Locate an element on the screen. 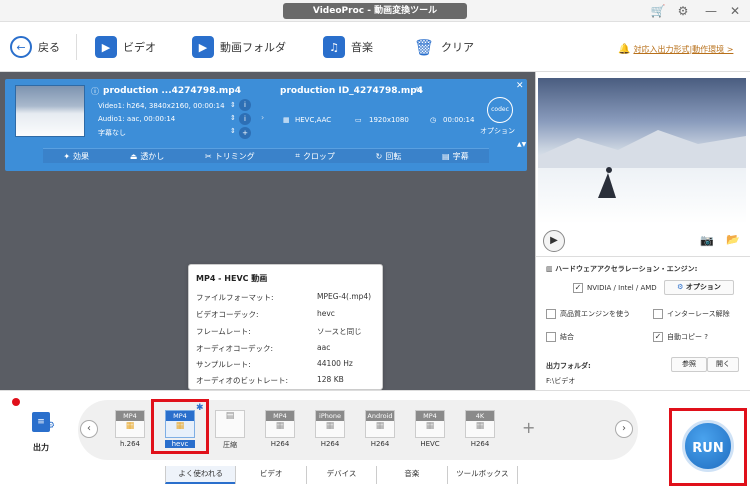 The height and width of the screenshot is (499, 750). remove-task-icon: ✕ is located at coordinates (520, 86).